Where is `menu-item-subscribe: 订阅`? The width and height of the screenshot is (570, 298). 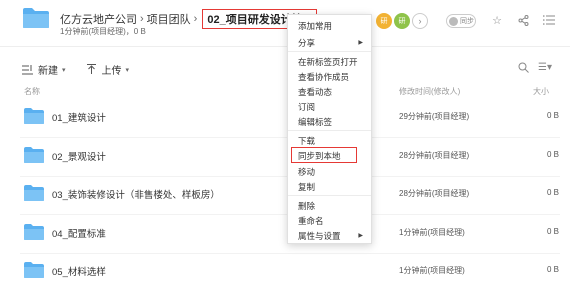 menu-item-subscribe: 订阅 is located at coordinates (306, 107).